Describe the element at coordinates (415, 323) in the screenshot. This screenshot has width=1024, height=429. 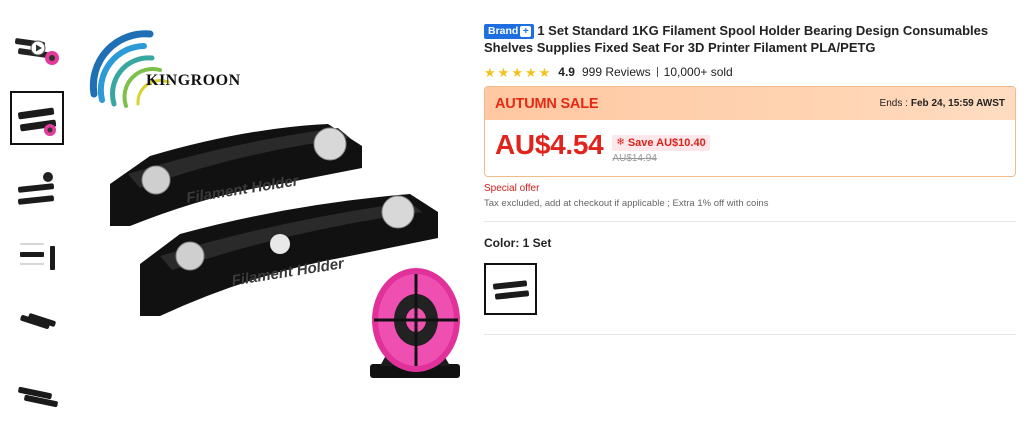
I see `filament-spool-image` at that location.